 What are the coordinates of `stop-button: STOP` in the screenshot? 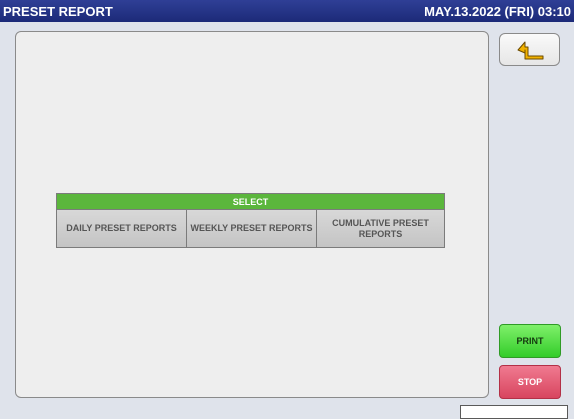 It's located at (530, 382).